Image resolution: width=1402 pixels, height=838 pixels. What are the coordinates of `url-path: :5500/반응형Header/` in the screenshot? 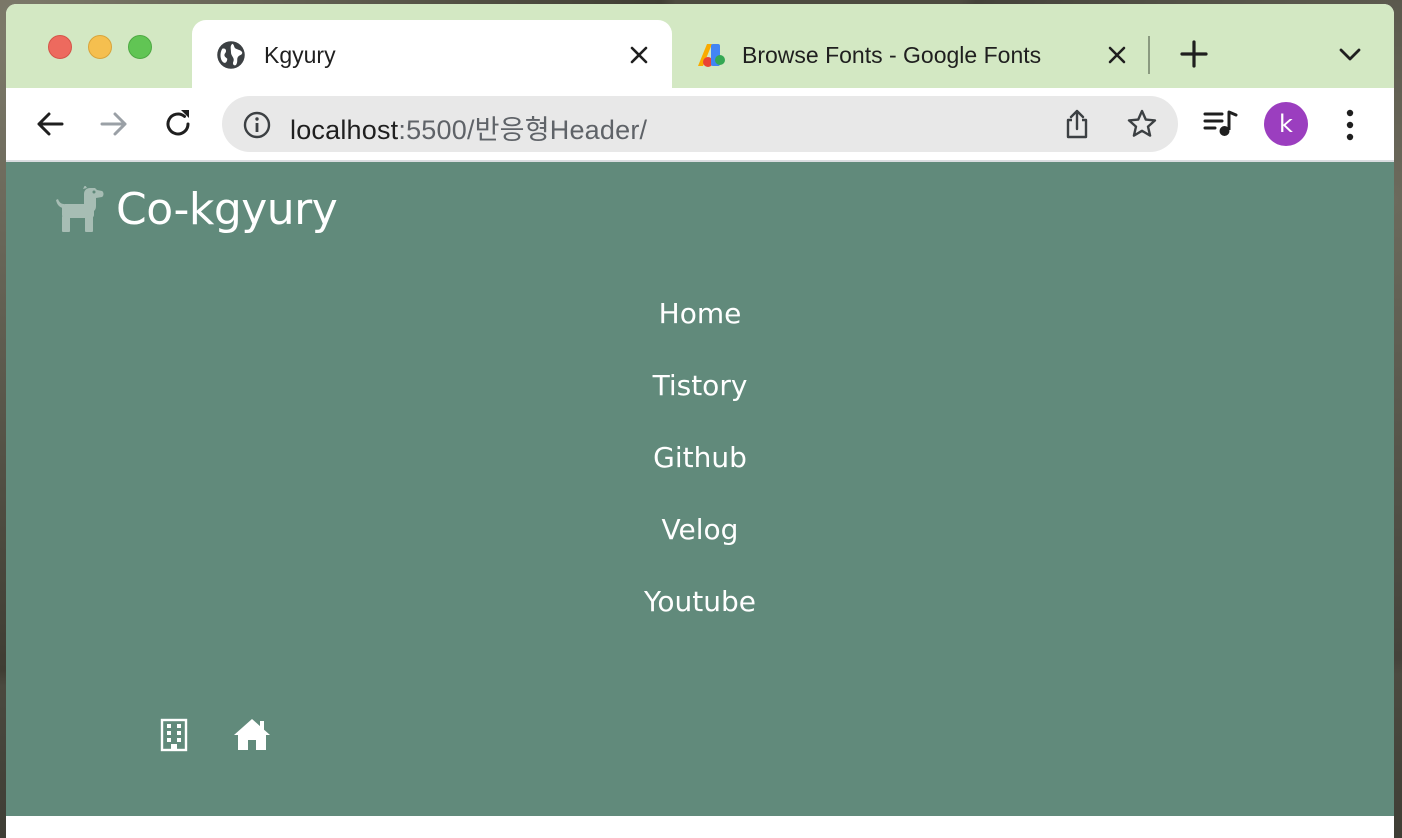 It's located at (523, 130).